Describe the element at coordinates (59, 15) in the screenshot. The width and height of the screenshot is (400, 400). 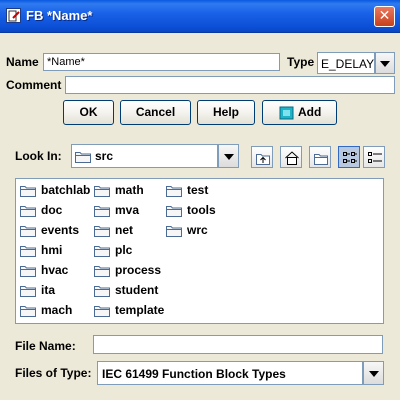
I see `window-title: FB *Name*` at that location.